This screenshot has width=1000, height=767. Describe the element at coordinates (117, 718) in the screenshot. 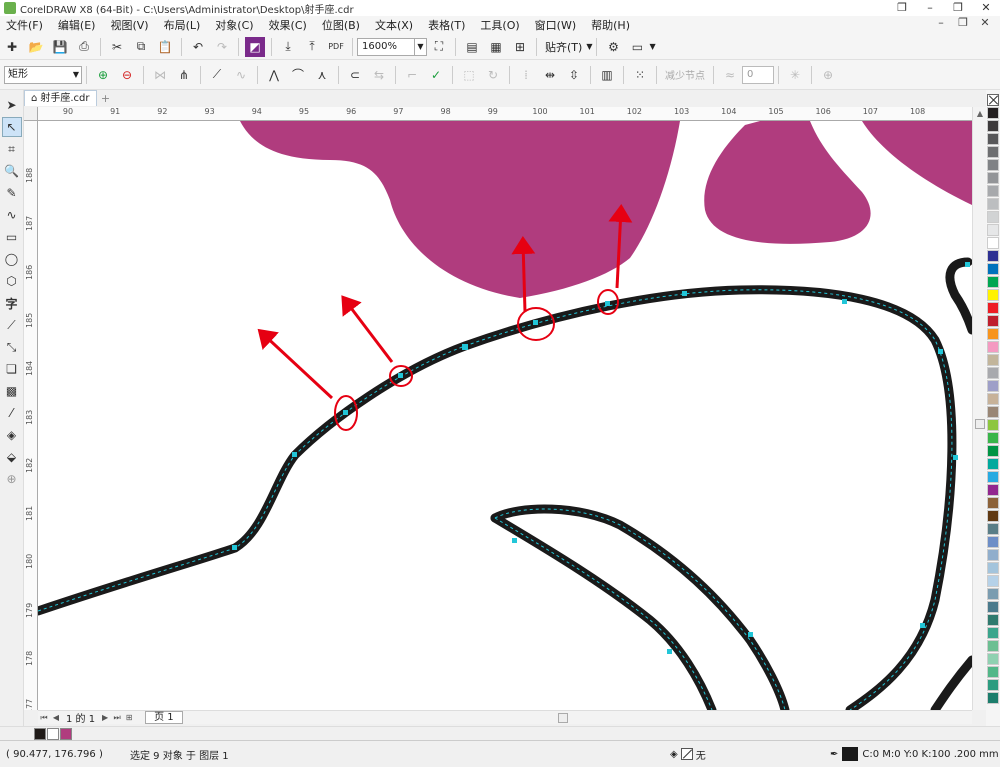

I see `last-page-icon: ⏭` at that location.